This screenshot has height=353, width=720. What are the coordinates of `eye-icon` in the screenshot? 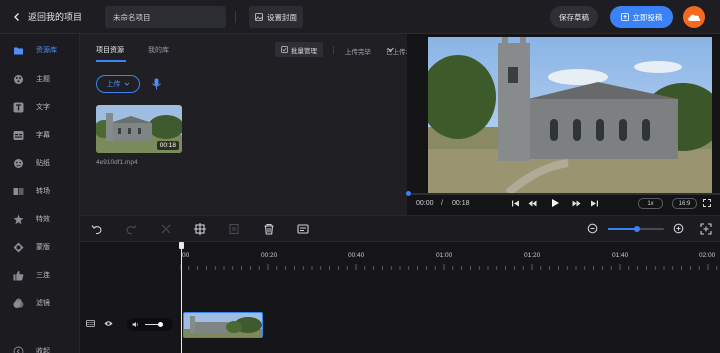 It's located at (108, 323).